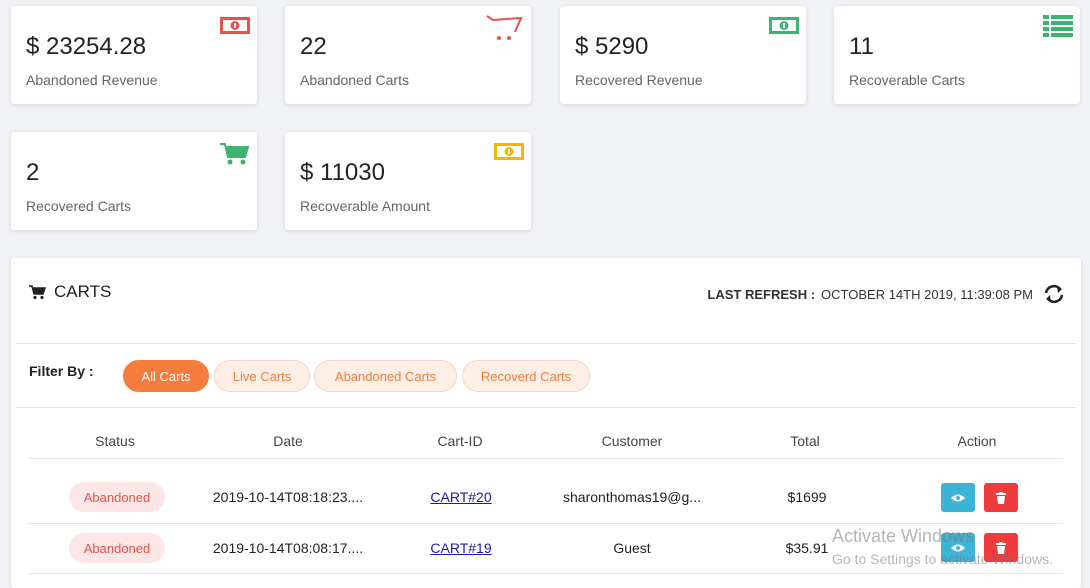  I want to click on delete-button, so click(1001, 497).